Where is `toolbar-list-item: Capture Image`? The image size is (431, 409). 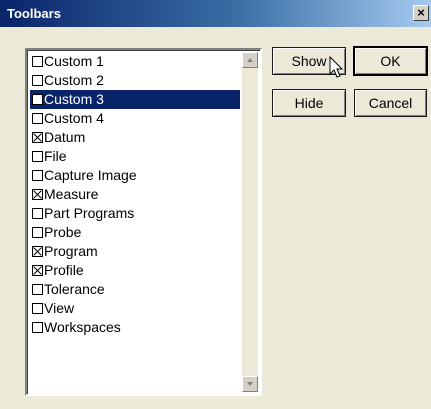
toolbar-list-item: Capture Image is located at coordinates (135, 175).